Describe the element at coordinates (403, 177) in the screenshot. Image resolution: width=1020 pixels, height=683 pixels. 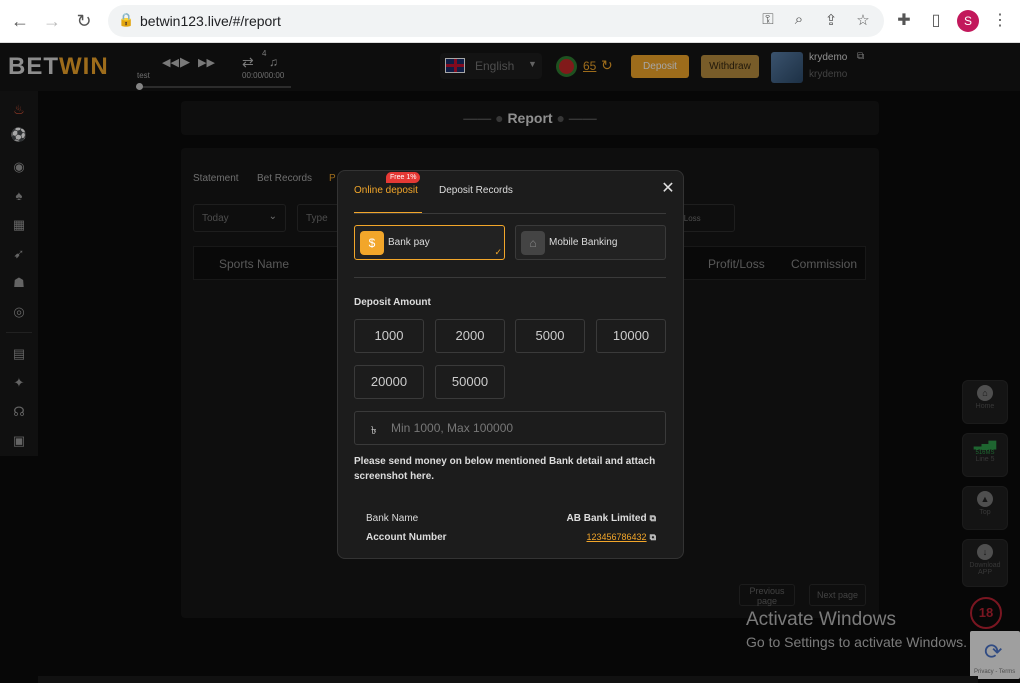
I see `free-bonus-badge: Free 1%` at that location.